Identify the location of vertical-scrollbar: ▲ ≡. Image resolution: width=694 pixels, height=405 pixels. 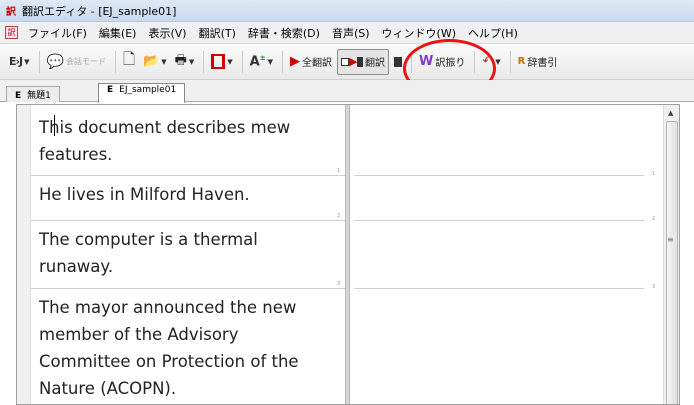
(671, 254).